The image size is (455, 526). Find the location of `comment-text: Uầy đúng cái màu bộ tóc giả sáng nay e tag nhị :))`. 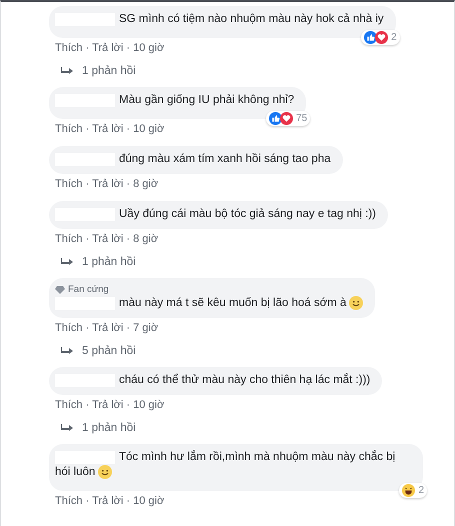

comment-text: Uầy đúng cái màu bộ tóc giả sáng nay e tag nhị :)) is located at coordinates (247, 214).